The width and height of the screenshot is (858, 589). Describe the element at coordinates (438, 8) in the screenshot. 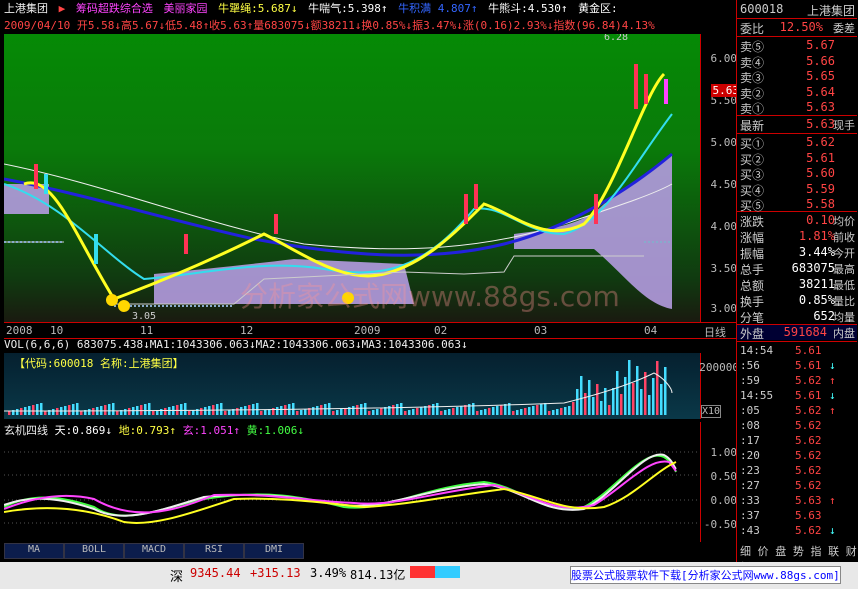

I see `indicator-value: 牛积满 4.807↑` at that location.